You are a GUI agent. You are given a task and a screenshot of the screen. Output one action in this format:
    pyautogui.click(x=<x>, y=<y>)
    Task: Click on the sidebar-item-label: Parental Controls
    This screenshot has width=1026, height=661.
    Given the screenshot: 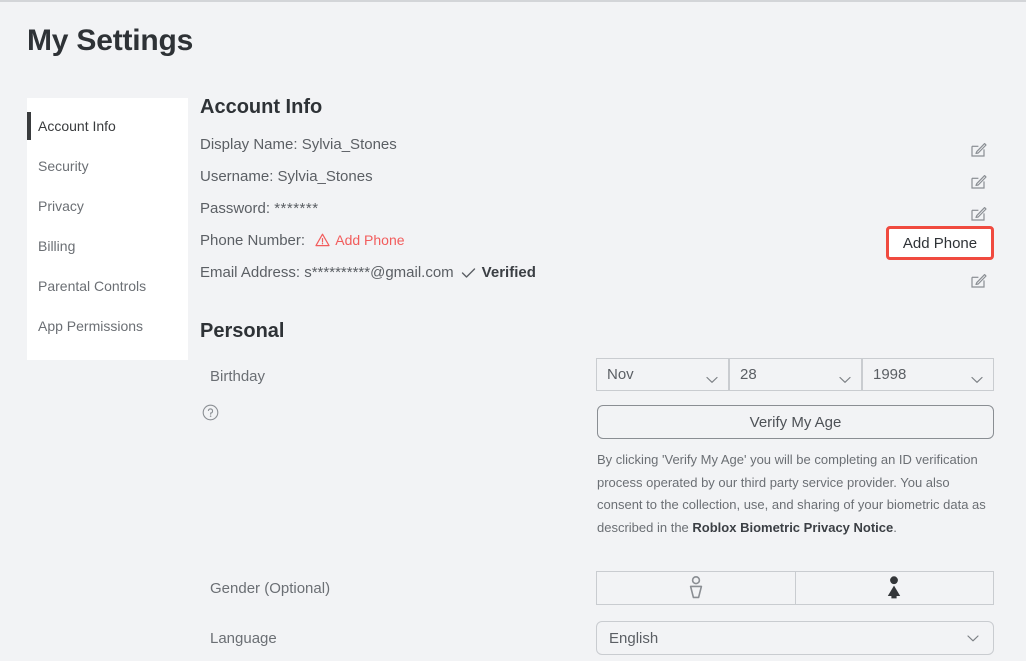 What is the action you would take?
    pyautogui.click(x=92, y=286)
    